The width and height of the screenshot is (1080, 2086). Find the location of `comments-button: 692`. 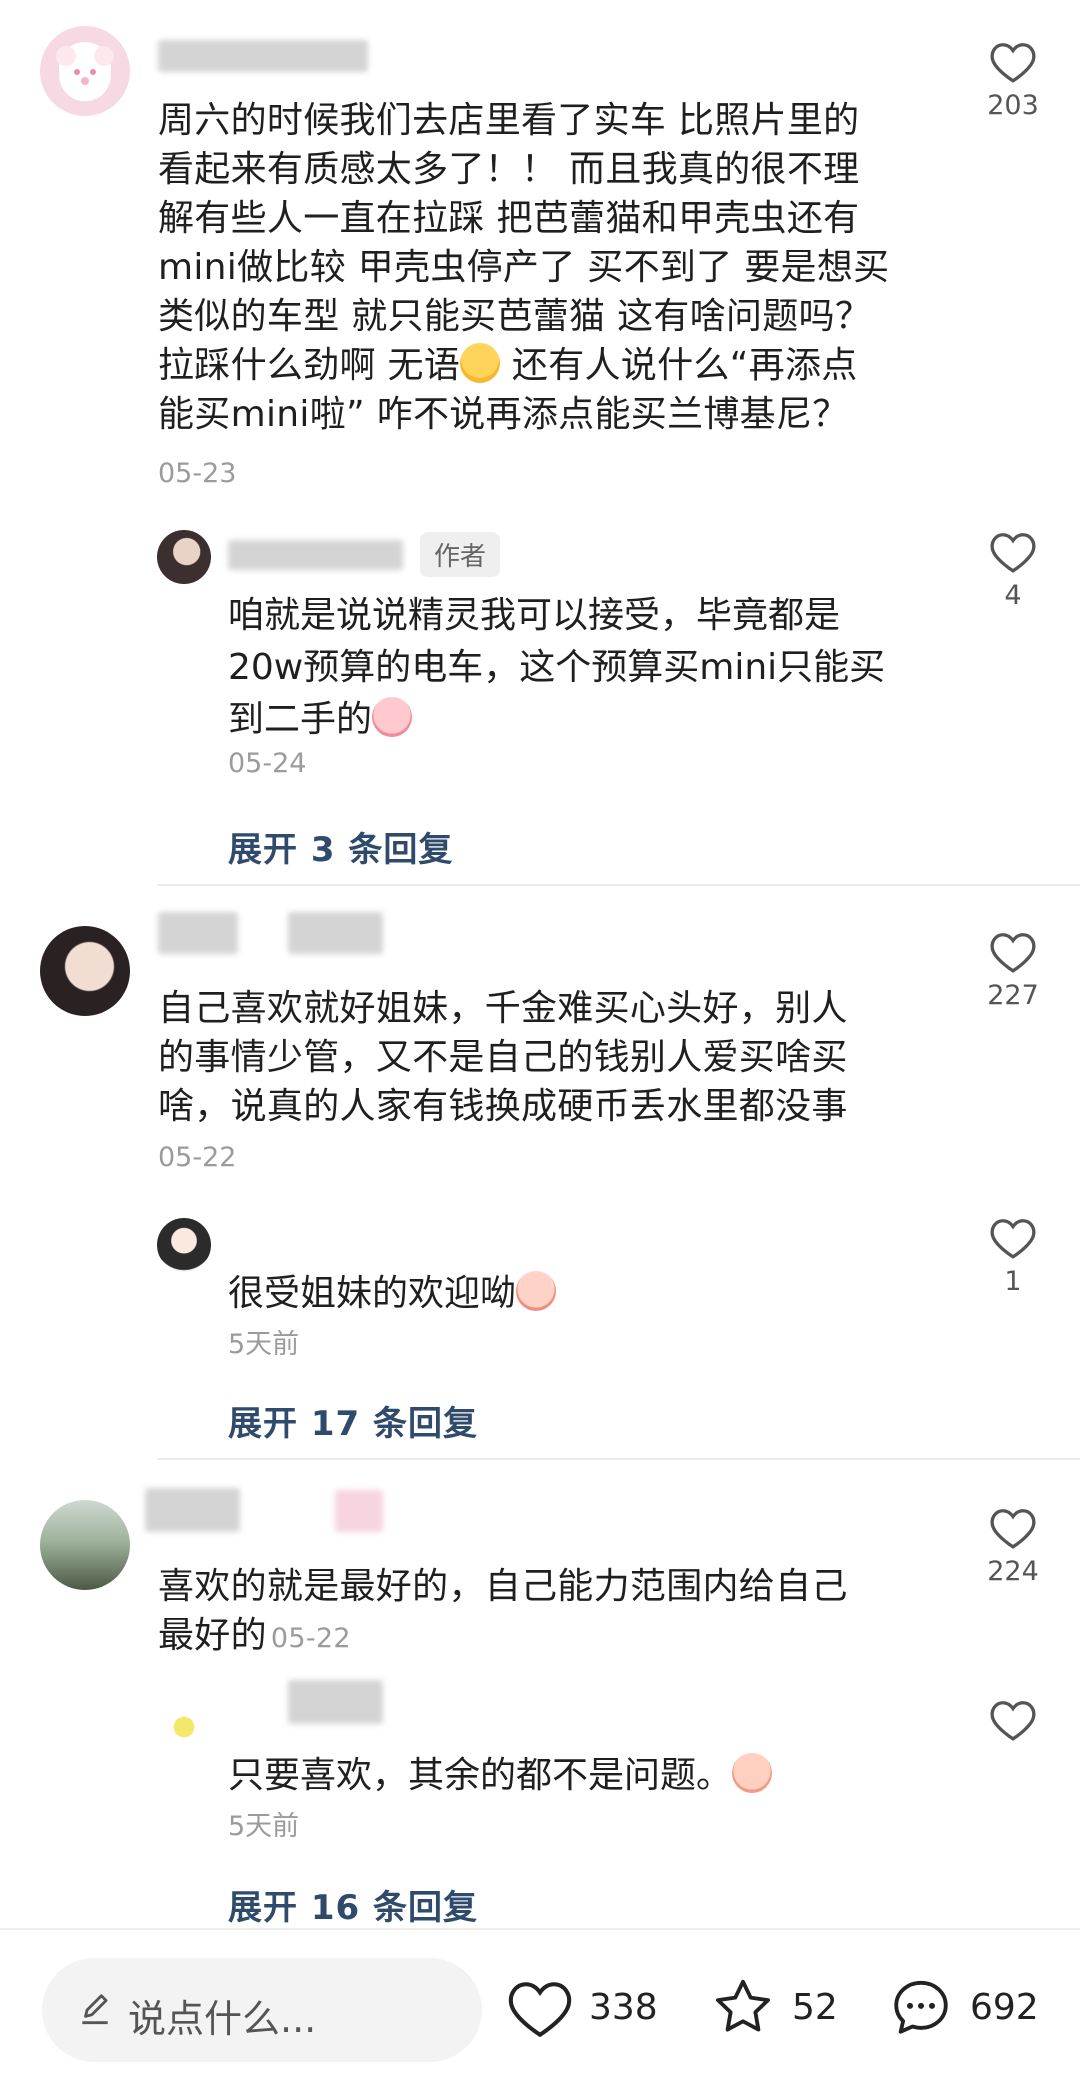

comments-button: 692 is located at coordinates (962, 2007).